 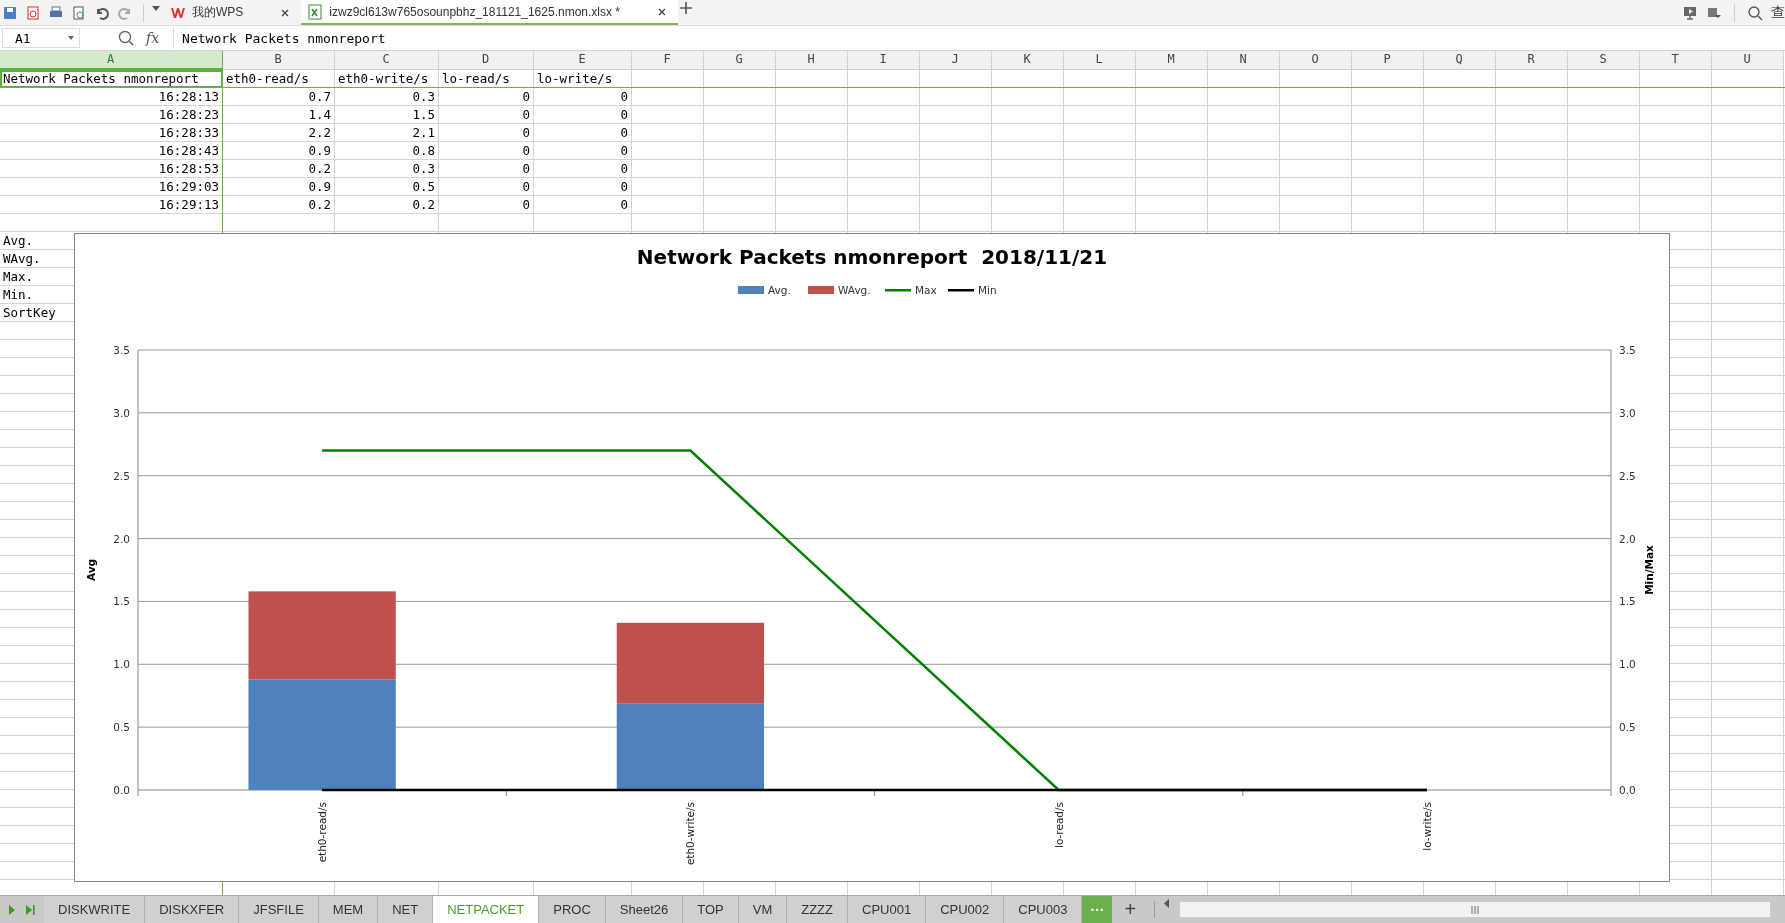 What do you see at coordinates (267, 79) in the screenshot?
I see `table-cell-text: eth0-read/s` at bounding box center [267, 79].